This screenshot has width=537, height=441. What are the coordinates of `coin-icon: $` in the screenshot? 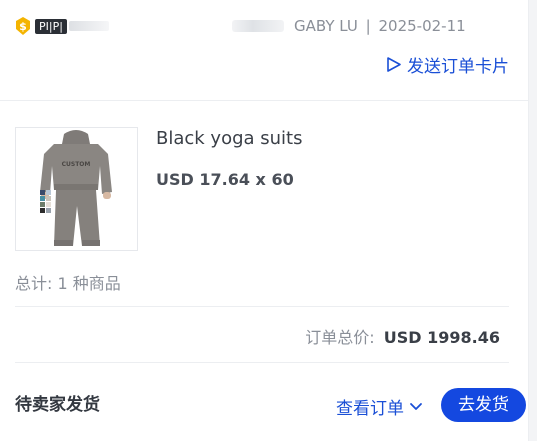 It's located at (23, 26).